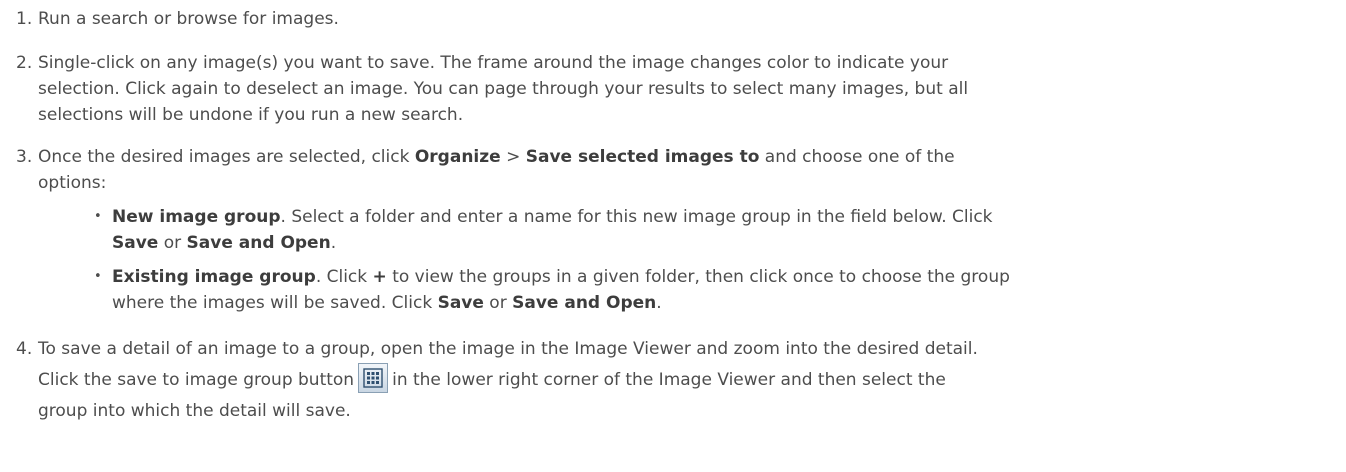  I want to click on menu-save-selected: Save selected images to, so click(642, 157).